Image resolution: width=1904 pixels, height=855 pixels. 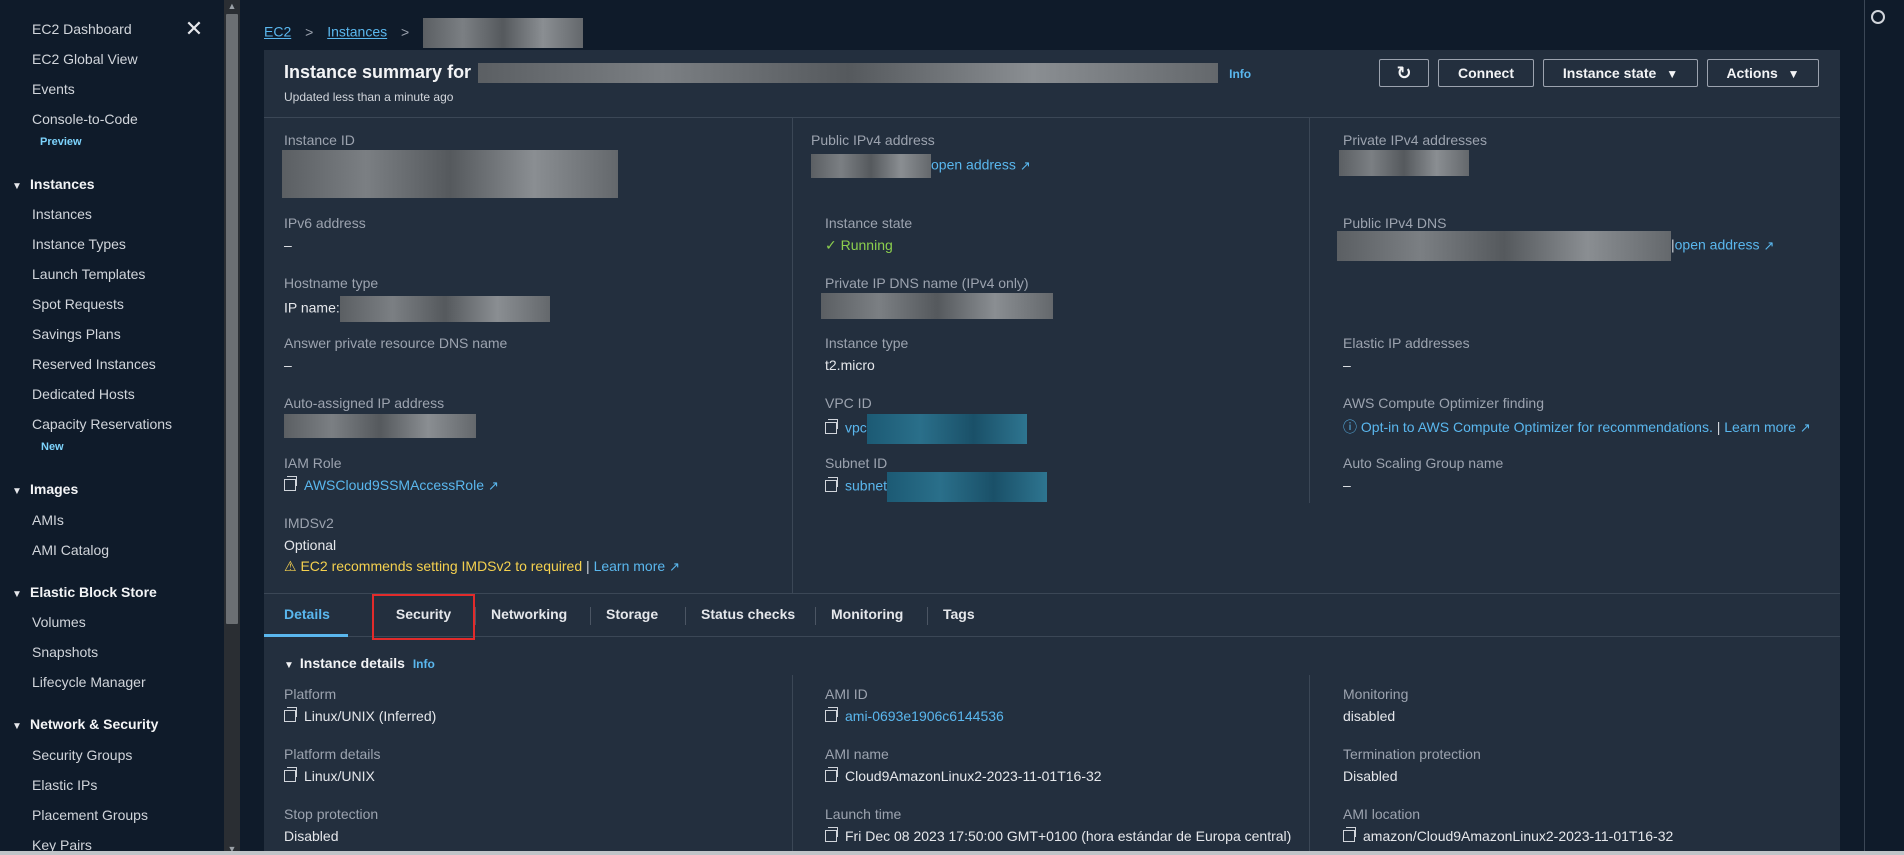 I want to click on nav-instance-types: Instance Types, so click(x=79, y=244).